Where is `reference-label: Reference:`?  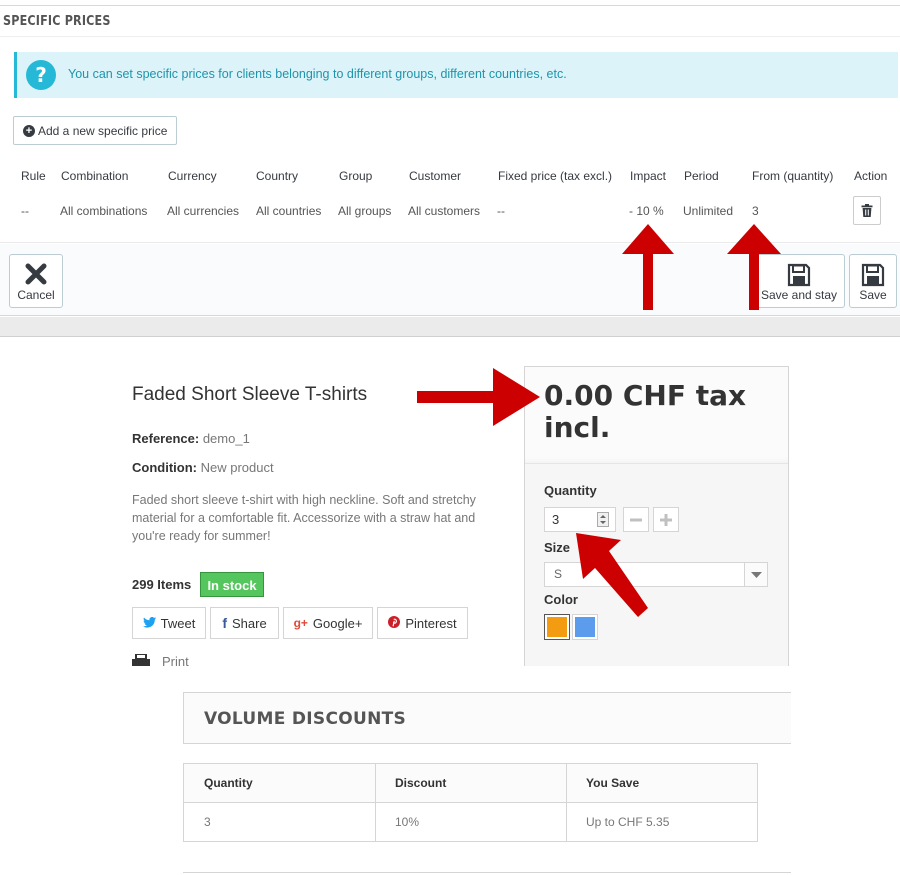 reference-label: Reference: is located at coordinates (166, 438).